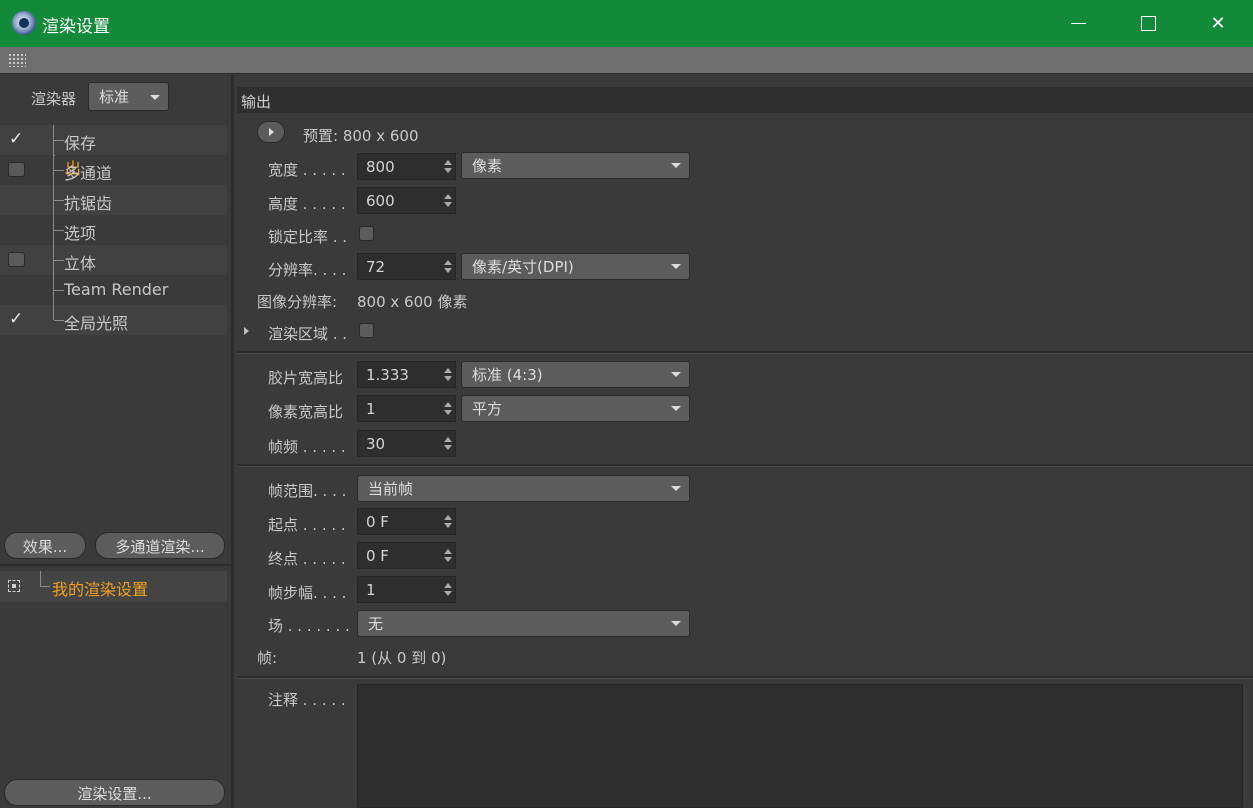  Describe the element at coordinates (406, 166) in the screenshot. I see `width-field: 800` at that location.